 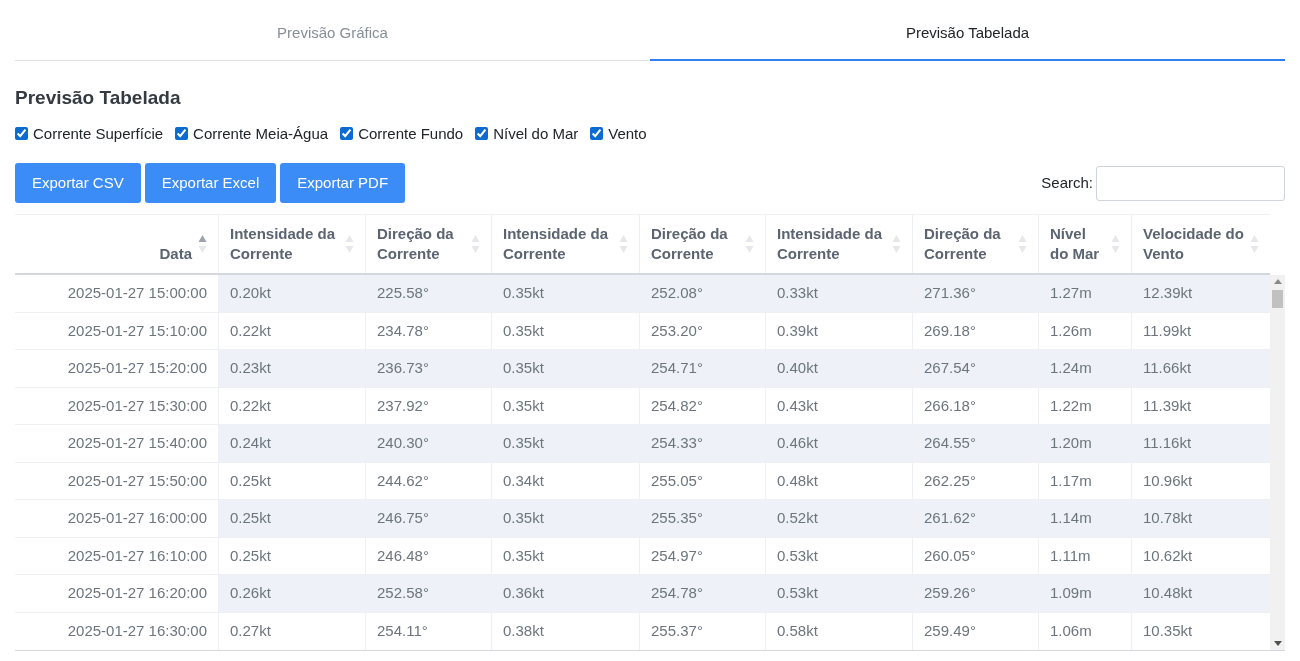 I want to click on table-cell: 0.52kt, so click(x=838, y=518).